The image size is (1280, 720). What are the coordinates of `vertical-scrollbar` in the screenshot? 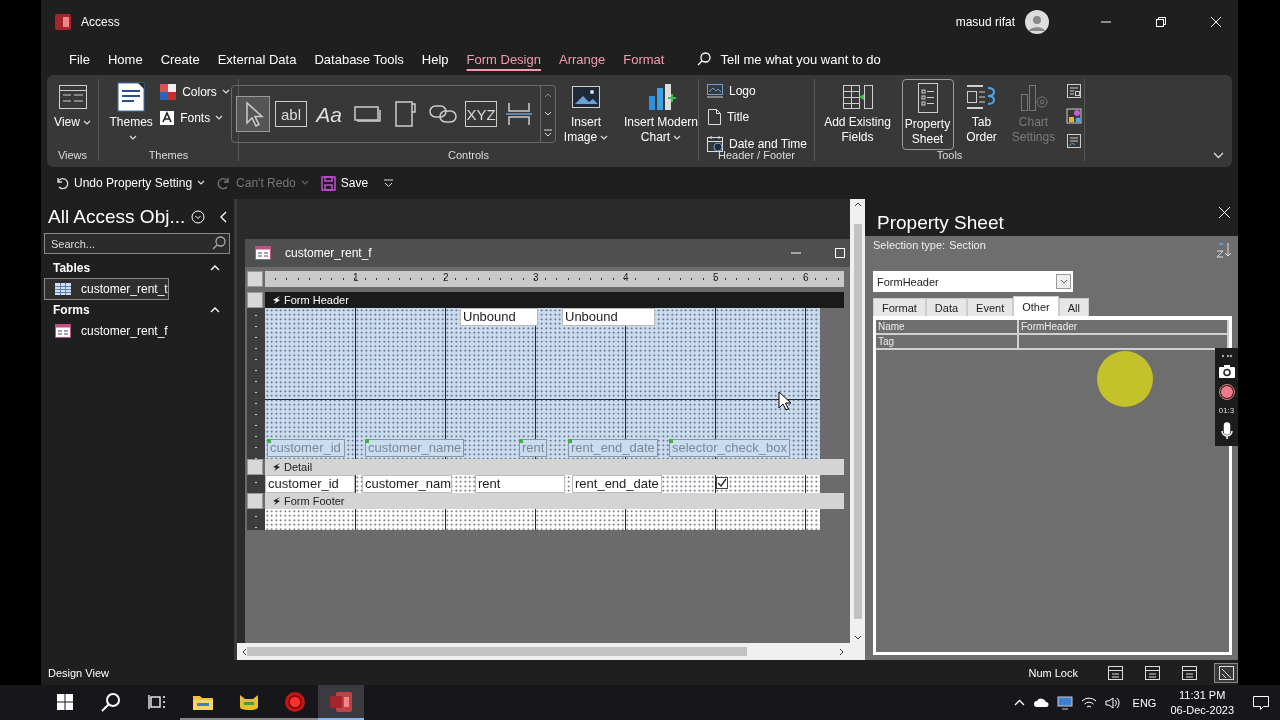 It's located at (857, 421).